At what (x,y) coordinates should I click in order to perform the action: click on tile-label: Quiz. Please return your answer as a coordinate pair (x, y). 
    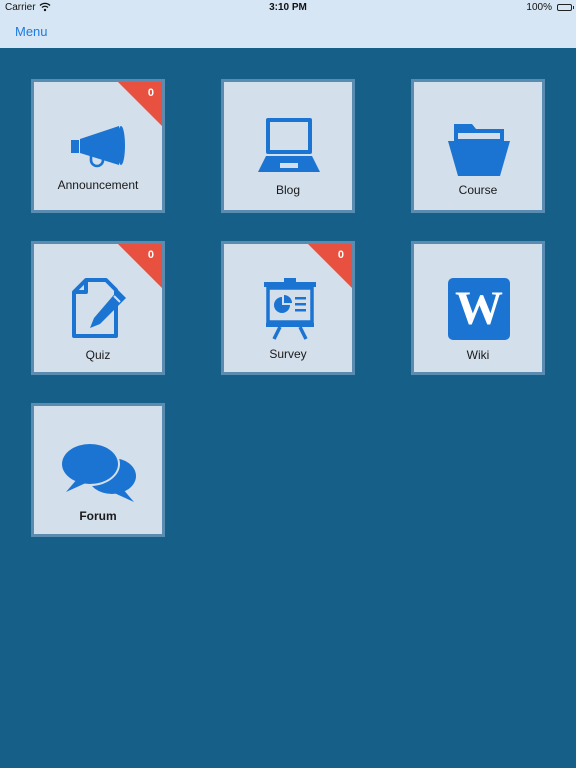
    Looking at the image, I should click on (98, 355).